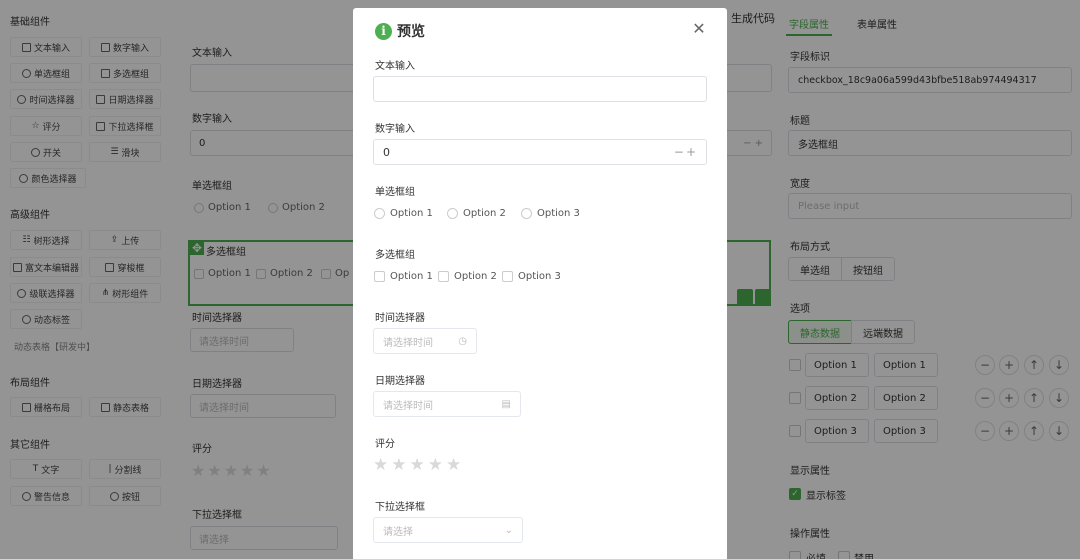  Describe the element at coordinates (447, 404) in the screenshot. I see `date-picker-input: 请选择时间 ▤` at that location.